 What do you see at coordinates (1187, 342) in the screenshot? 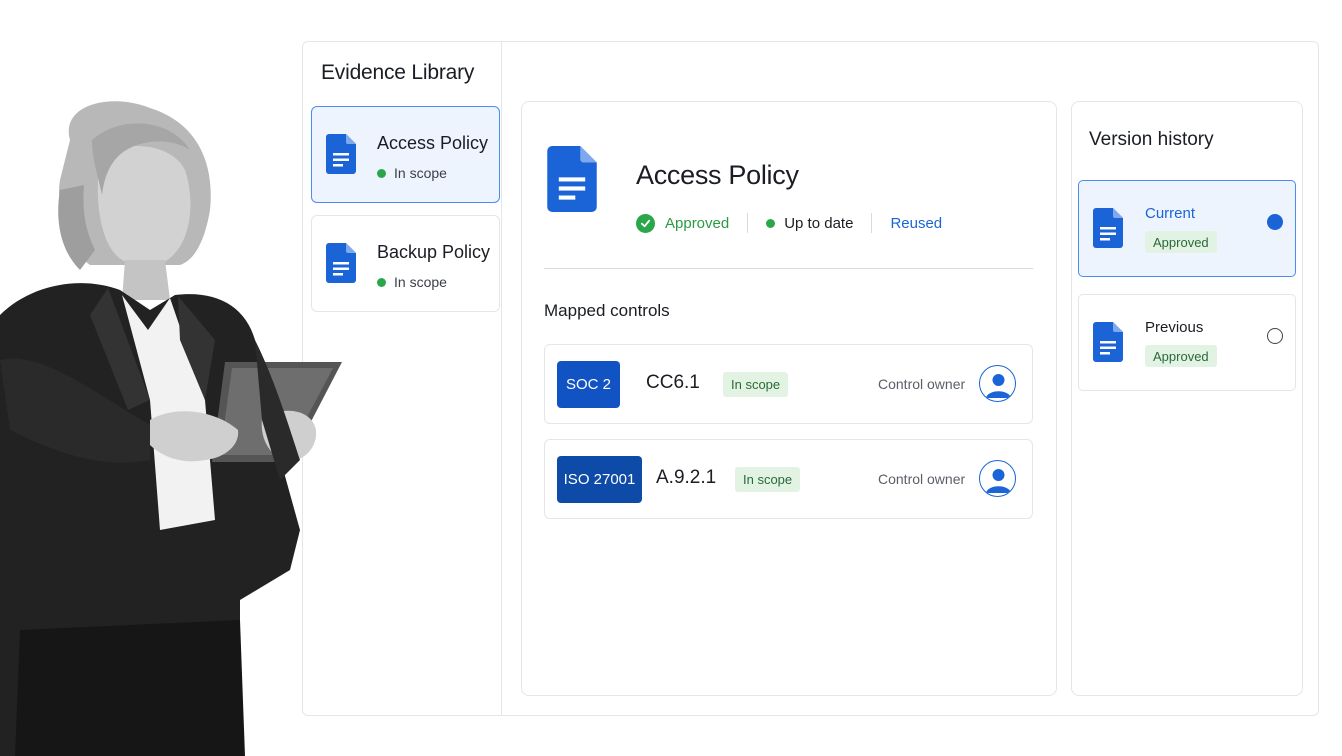
I see `version-card-previous: Previous Approved` at bounding box center [1187, 342].